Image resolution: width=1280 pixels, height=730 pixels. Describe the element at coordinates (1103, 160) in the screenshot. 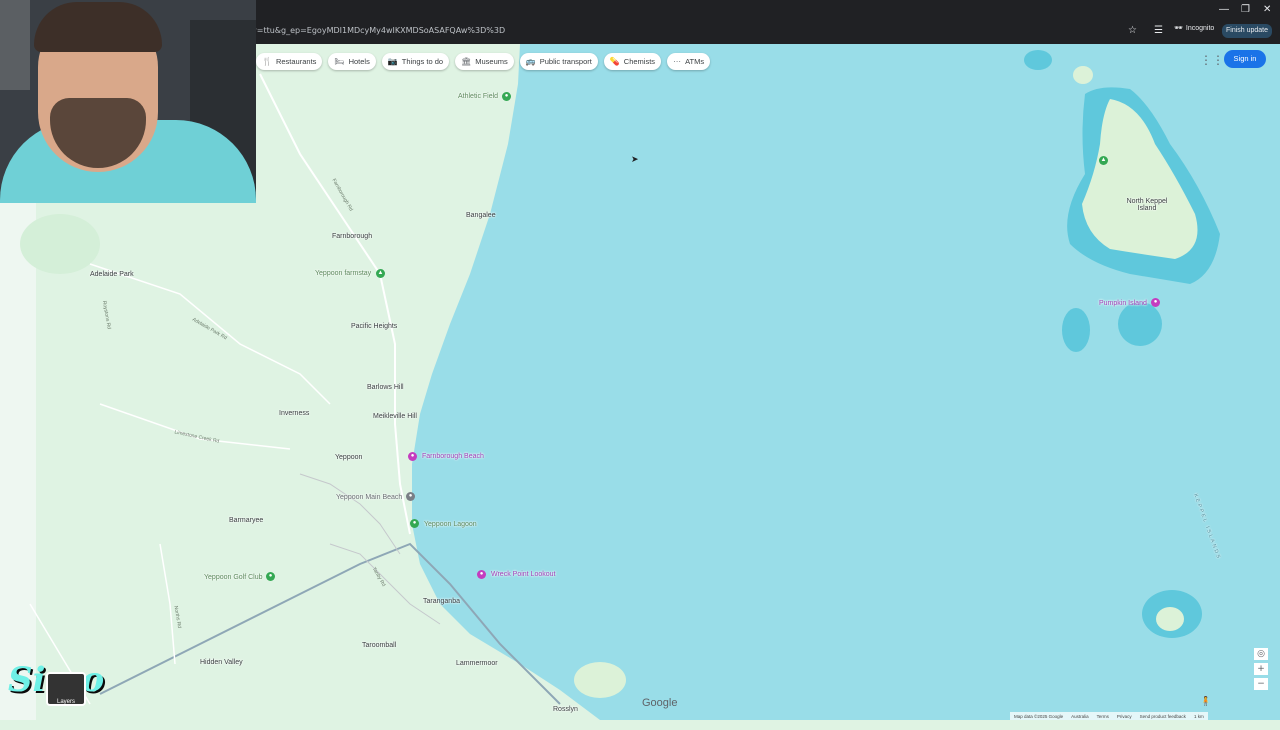

I see `campground-icon: ▲` at that location.